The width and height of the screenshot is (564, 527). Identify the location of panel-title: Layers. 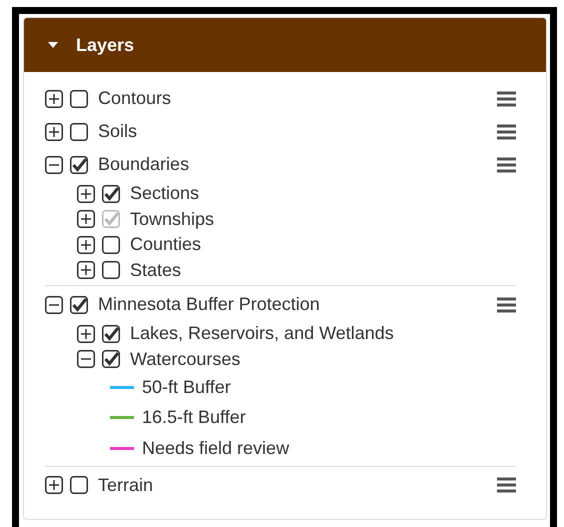
(105, 45).